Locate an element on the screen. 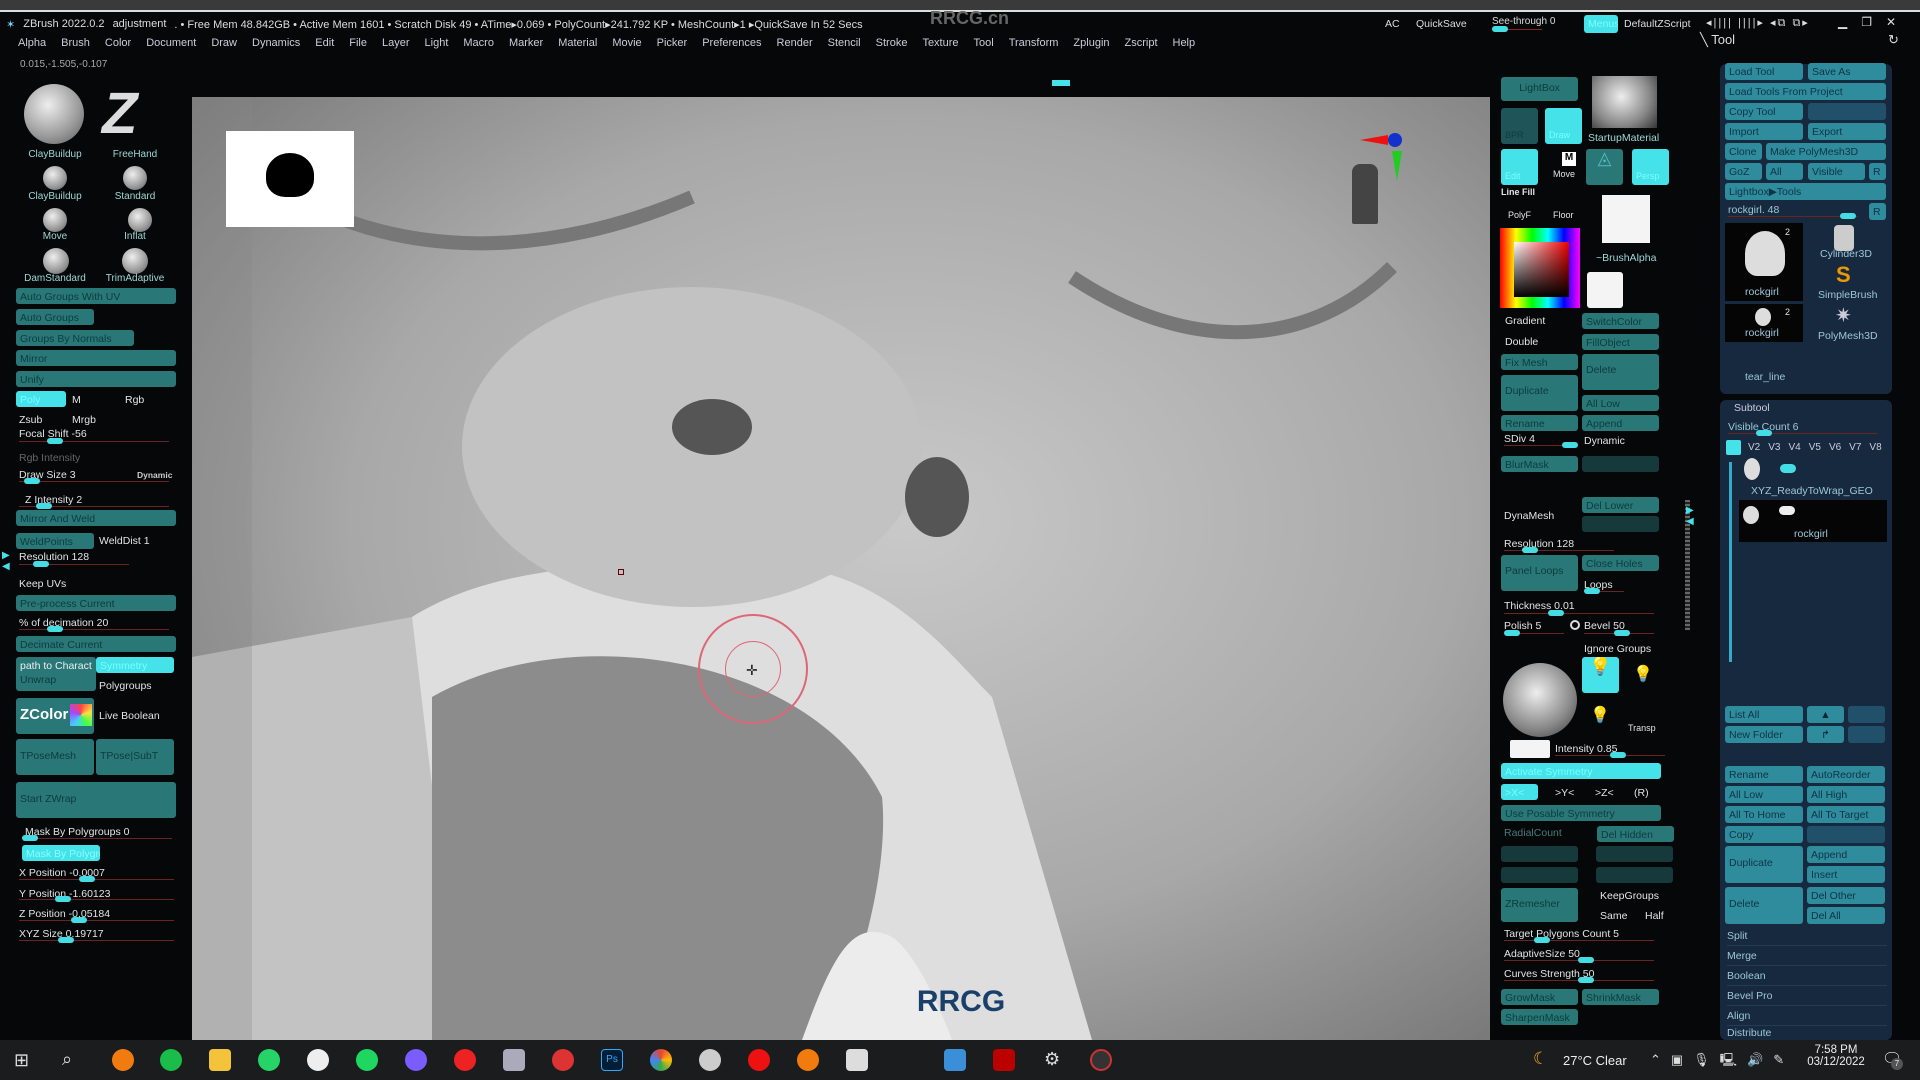 Image resolution: width=1920 pixels, height=1080 pixels. zbrush-icon is located at coordinates (857, 1060).